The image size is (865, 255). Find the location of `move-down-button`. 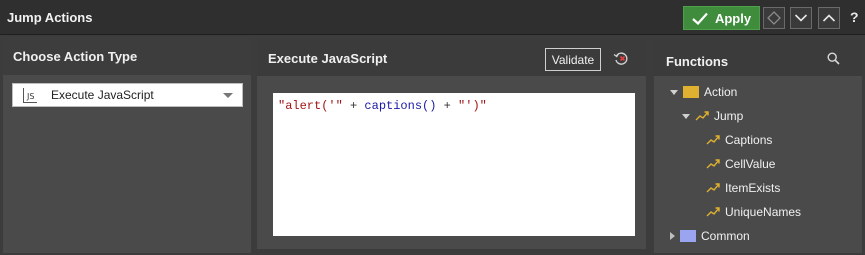

move-down-button is located at coordinates (801, 18).